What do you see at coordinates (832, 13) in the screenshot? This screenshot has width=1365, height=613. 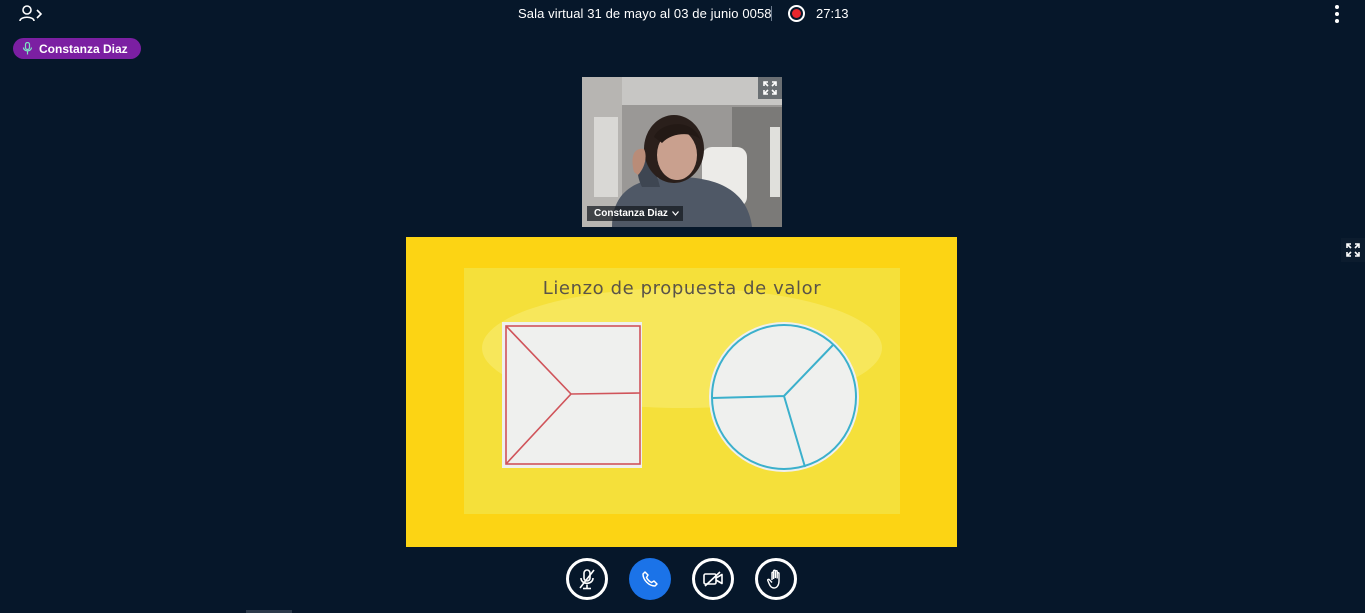 I see `recording-time: 27:13` at bounding box center [832, 13].